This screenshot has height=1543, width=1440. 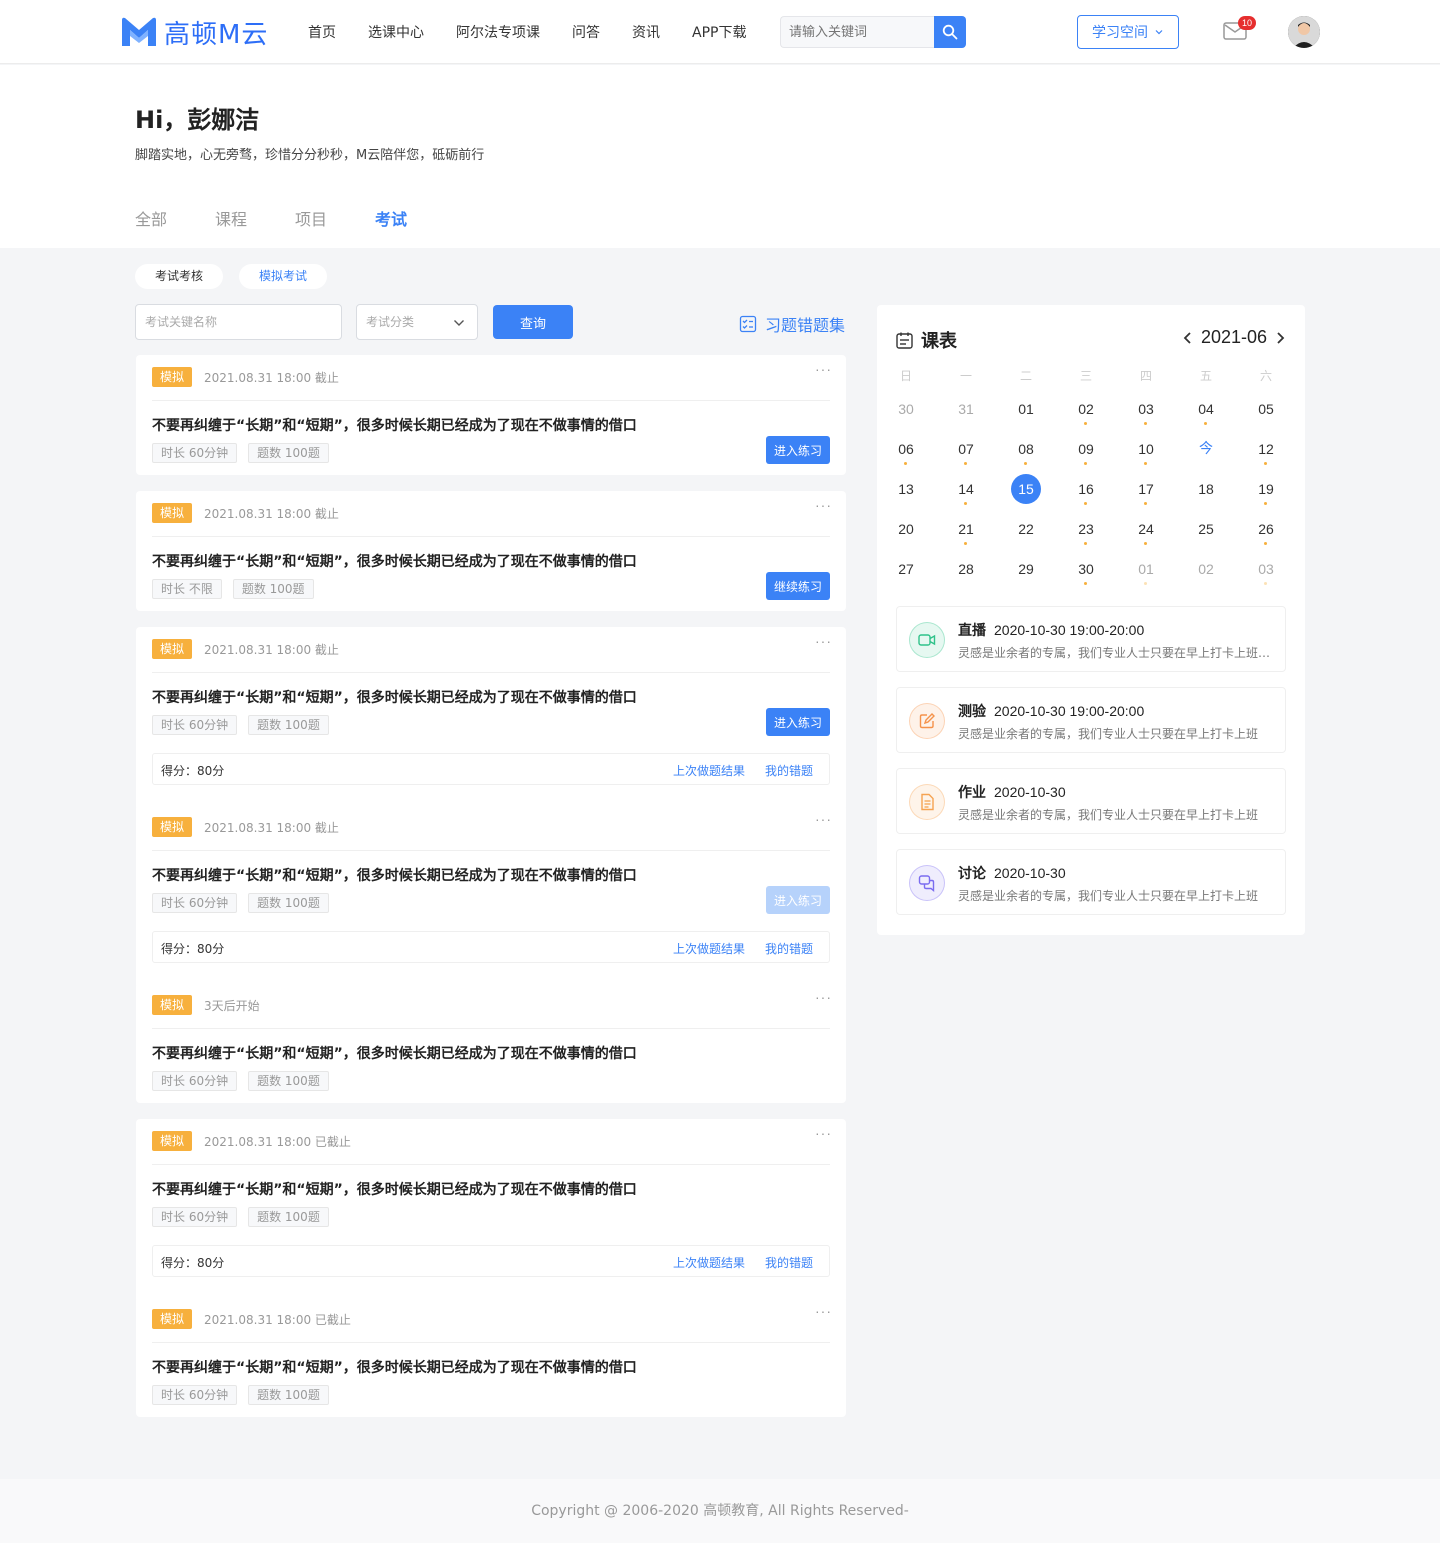 I want to click on weekday-label: 一, so click(x=965, y=376).